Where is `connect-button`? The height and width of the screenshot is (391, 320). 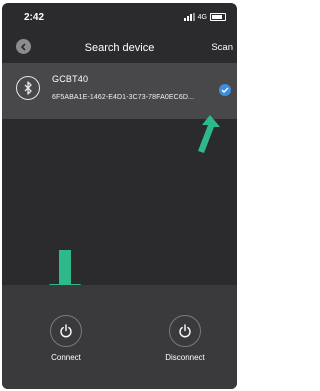
connect-button is located at coordinates (66, 331).